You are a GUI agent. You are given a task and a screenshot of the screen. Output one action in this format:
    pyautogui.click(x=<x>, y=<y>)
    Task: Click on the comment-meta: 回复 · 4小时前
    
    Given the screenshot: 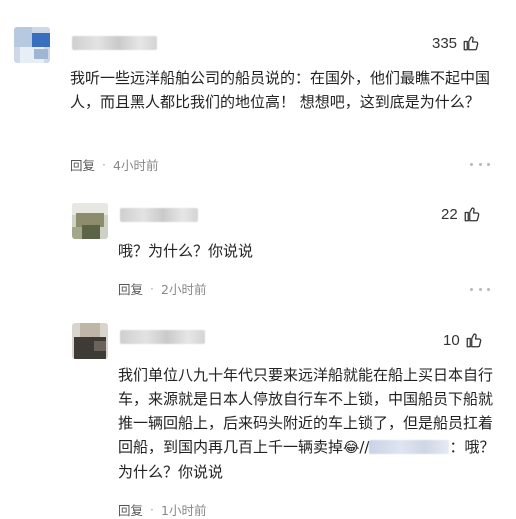 What is the action you would take?
    pyautogui.click(x=114, y=164)
    